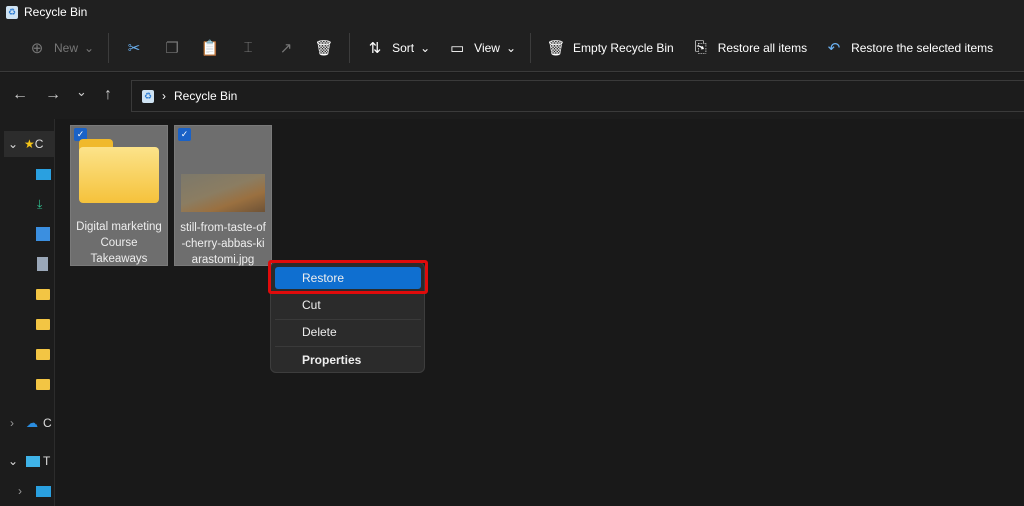 This screenshot has height=506, width=1024. I want to click on sort-button: ⇅ Sort ⌄, so click(397, 48).